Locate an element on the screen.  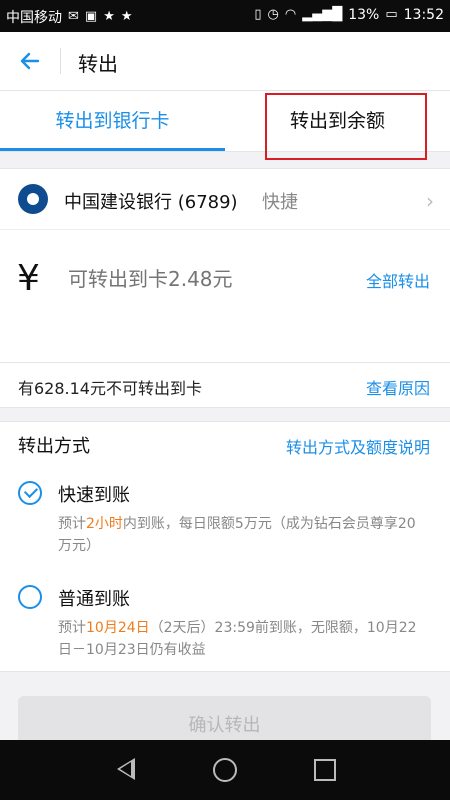
currency-symbol: ¥ is located at coordinates (28, 278).